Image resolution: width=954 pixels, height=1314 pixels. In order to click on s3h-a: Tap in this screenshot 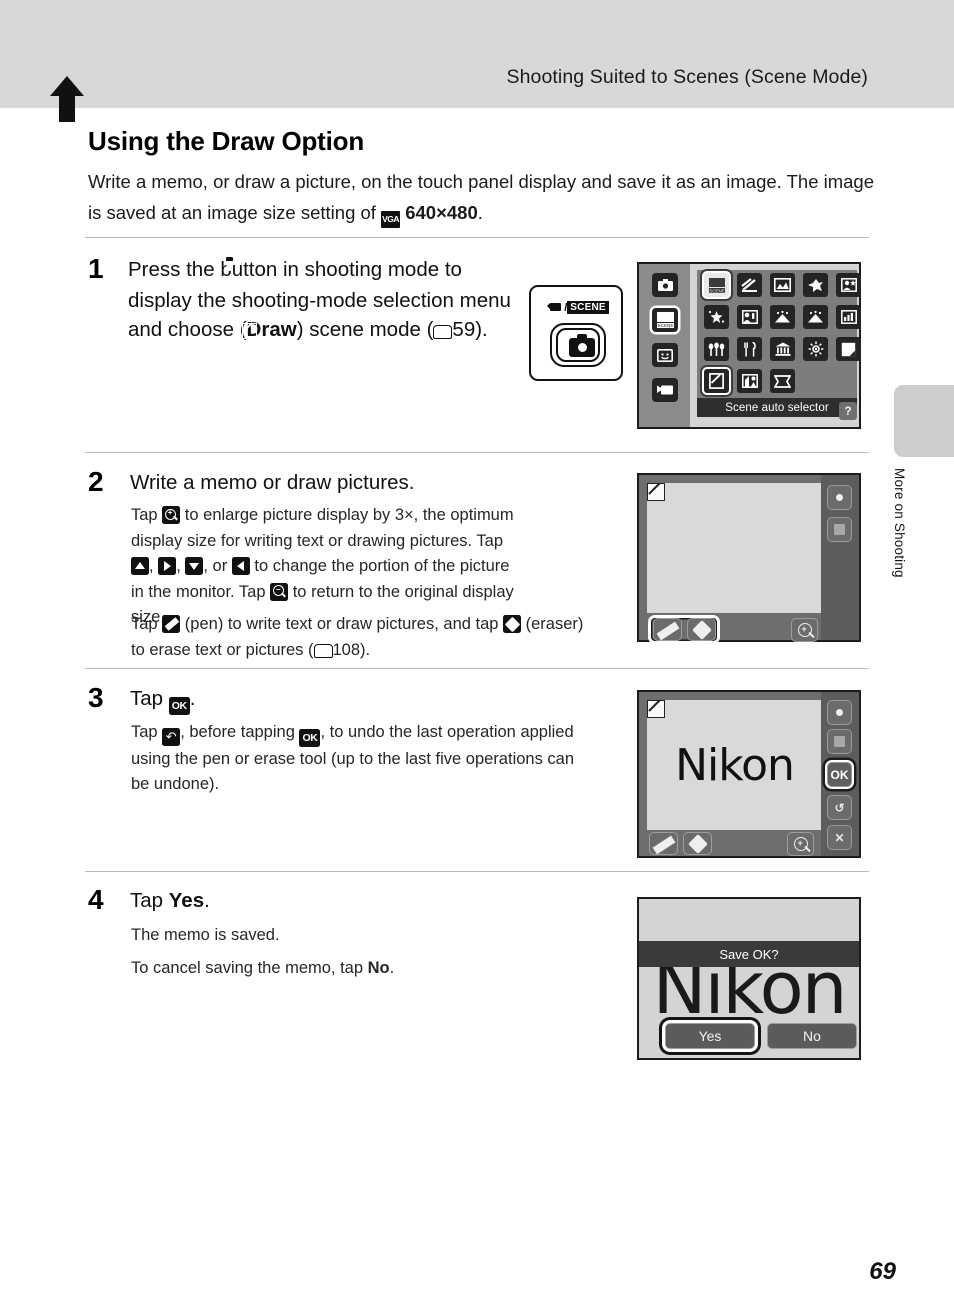, I will do `click(147, 698)`.